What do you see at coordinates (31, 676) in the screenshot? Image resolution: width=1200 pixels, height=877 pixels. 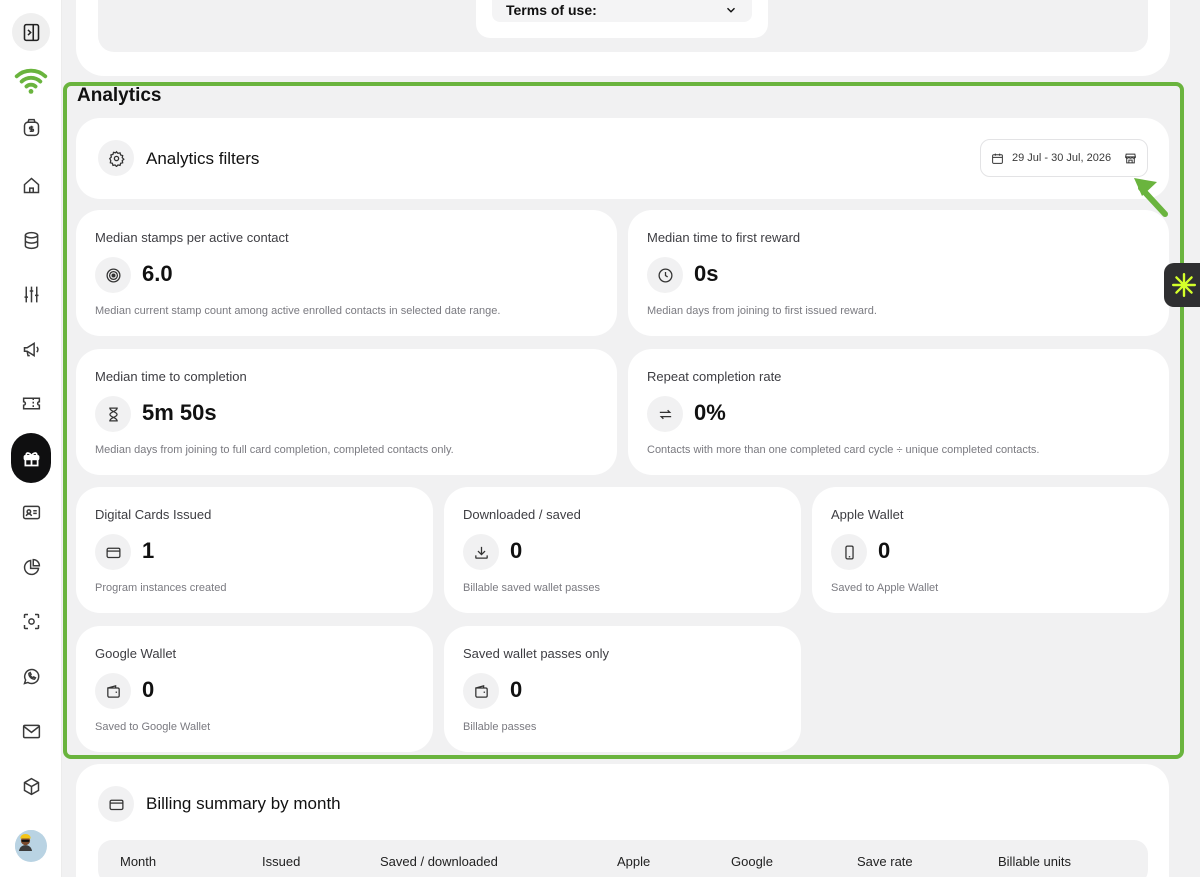 I see `sidebar-item-whatsapp` at bounding box center [31, 676].